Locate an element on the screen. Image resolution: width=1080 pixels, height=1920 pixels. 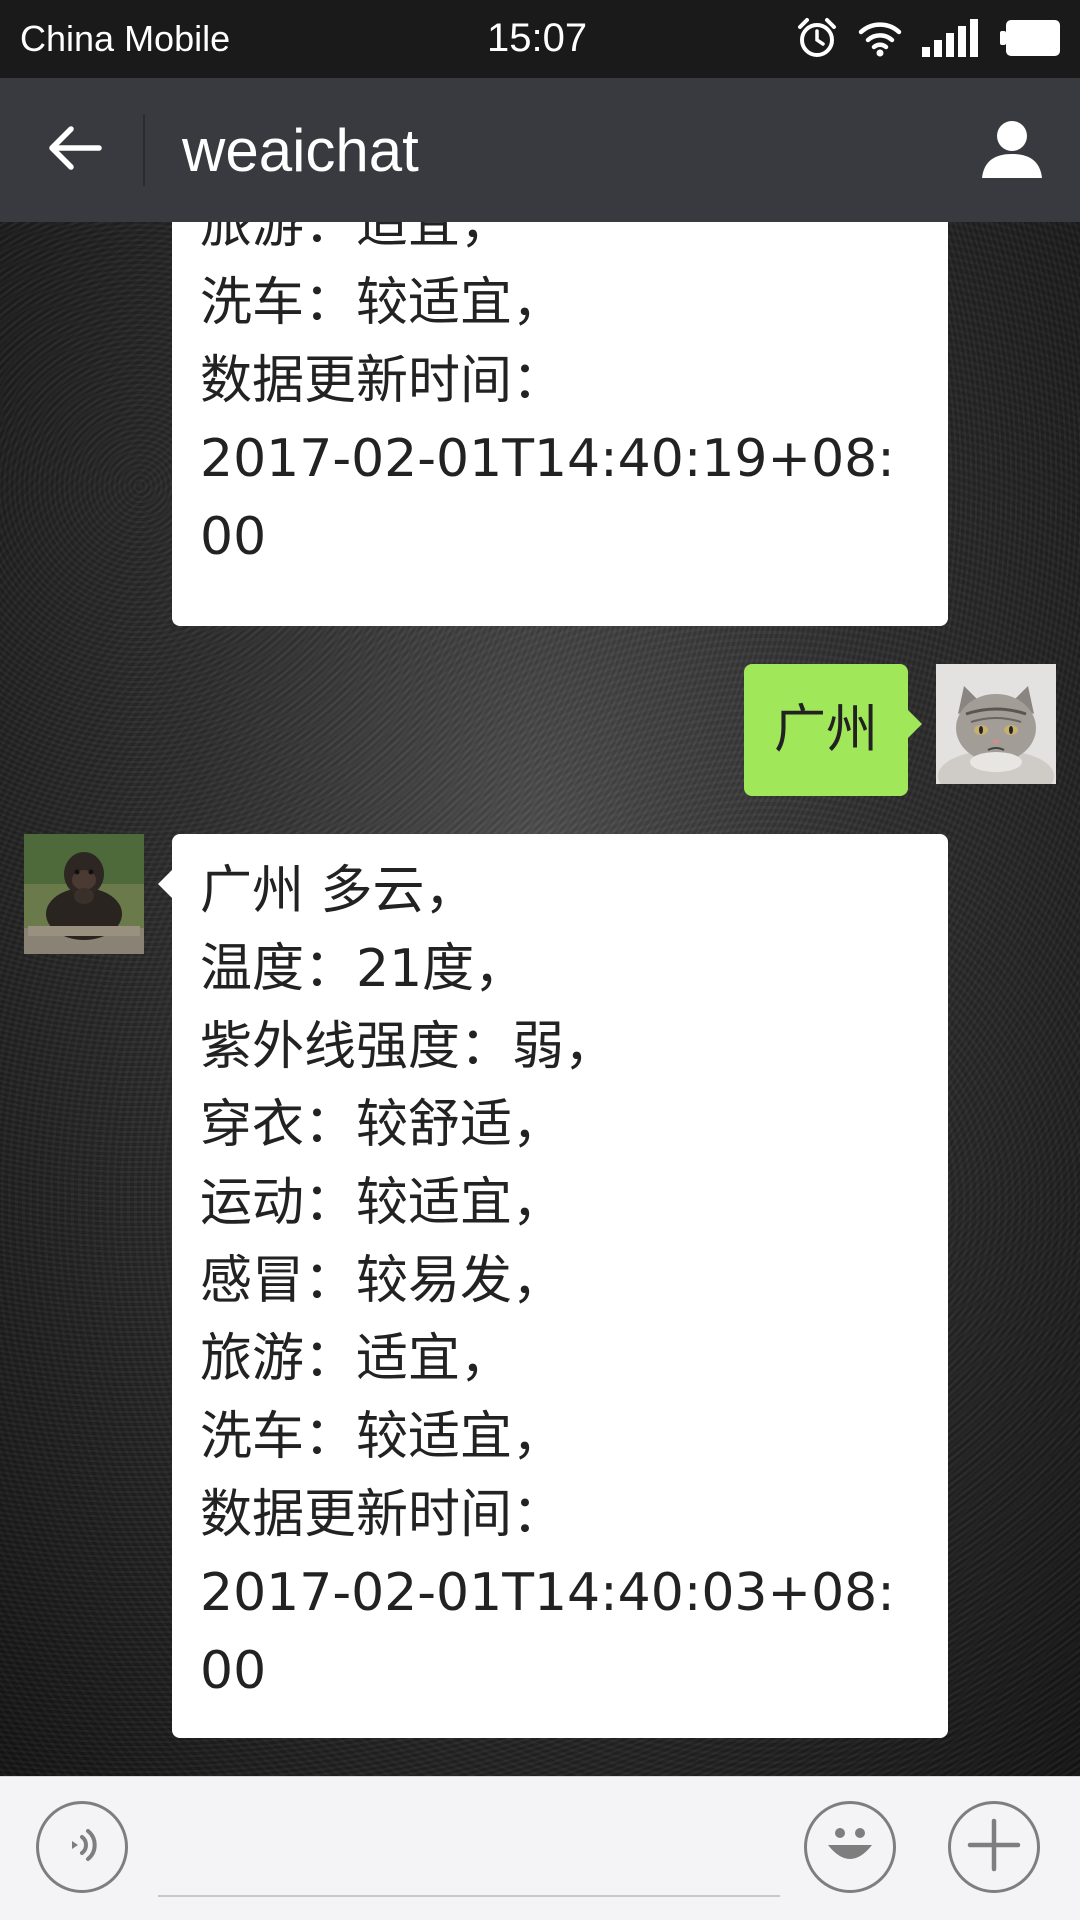
input-underline is located at coordinates (469, 1896).